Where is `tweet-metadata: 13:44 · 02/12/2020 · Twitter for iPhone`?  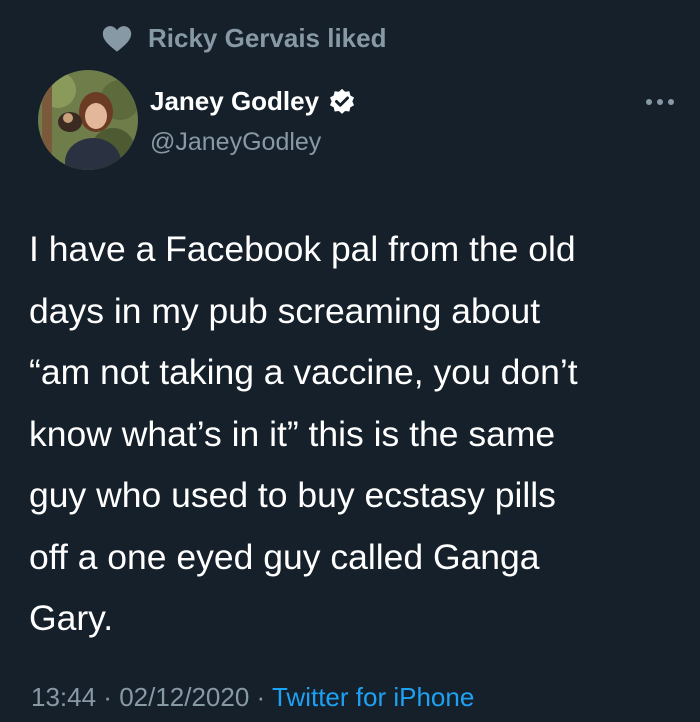
tweet-metadata: 13:44 · 02/12/2020 · Twitter for iPhone is located at coordinates (252, 697).